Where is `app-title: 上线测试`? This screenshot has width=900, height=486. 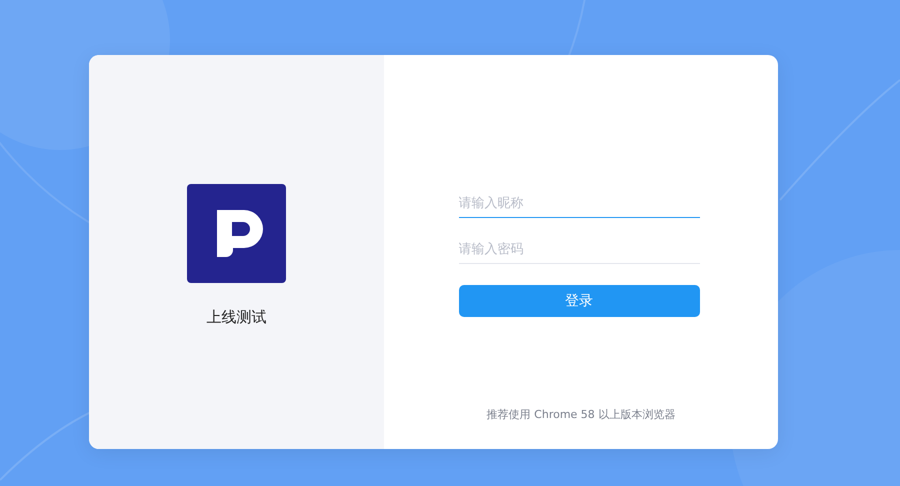 app-title: 上线测试 is located at coordinates (236, 317).